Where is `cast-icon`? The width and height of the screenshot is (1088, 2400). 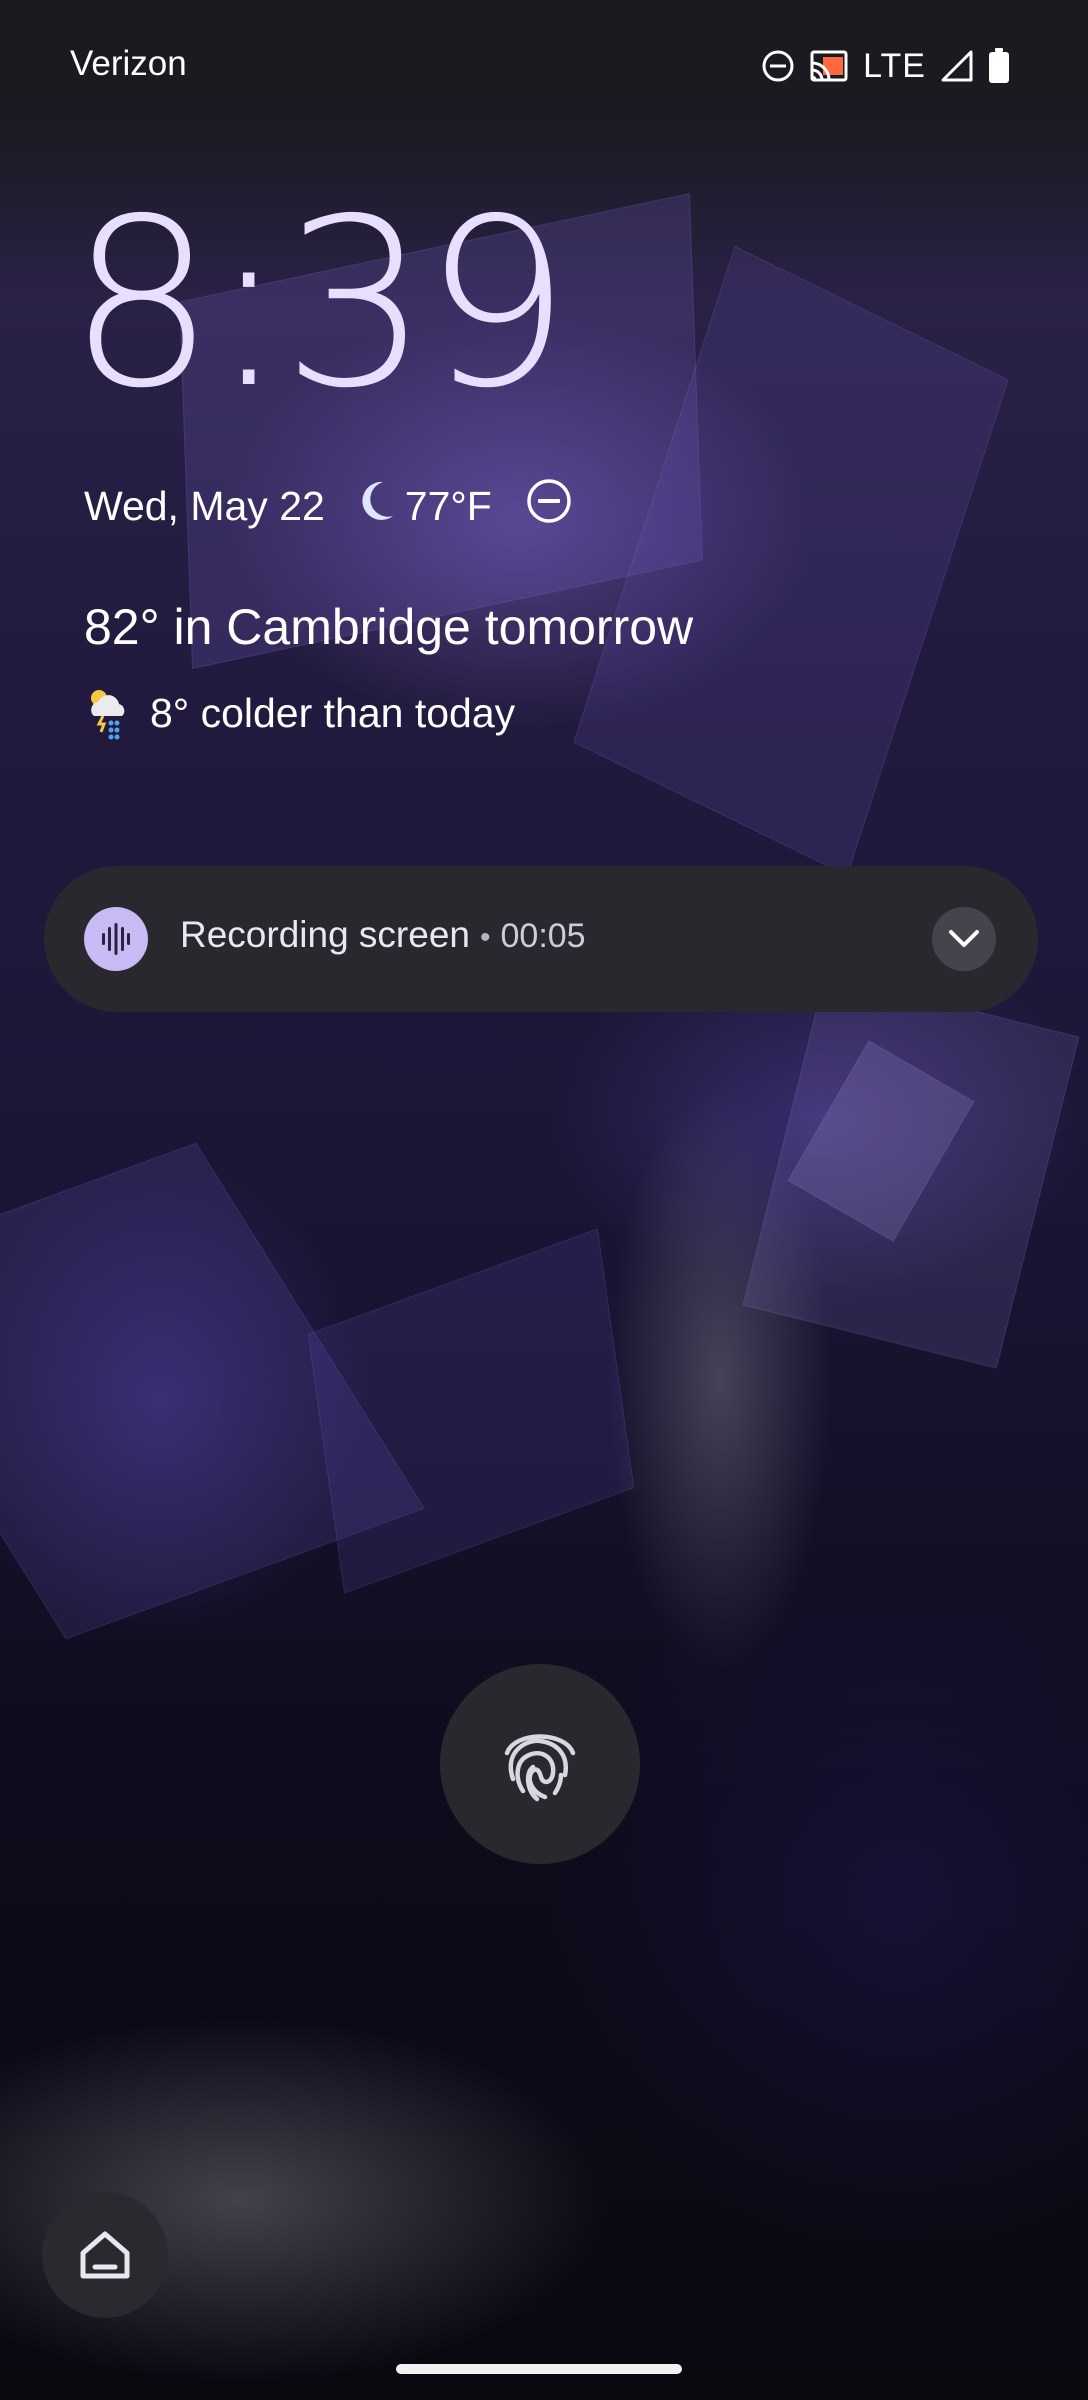 cast-icon is located at coordinates (829, 66).